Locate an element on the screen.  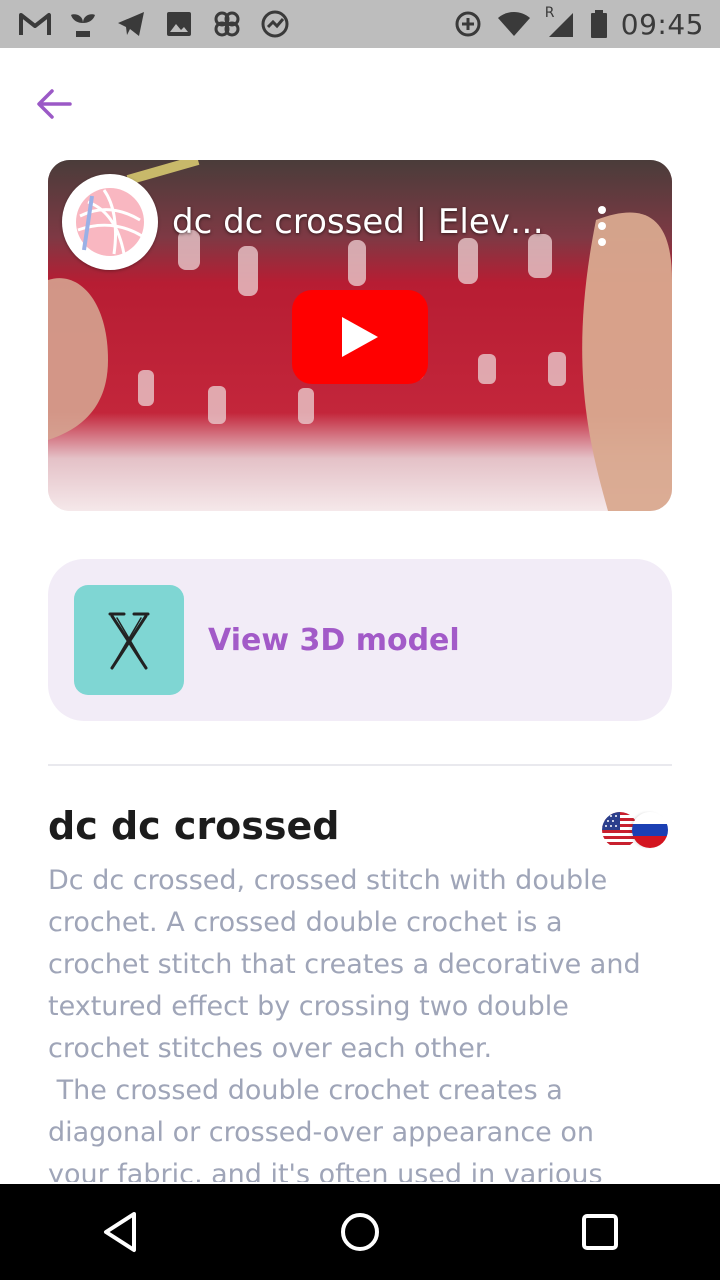
telegram-icon is located at coordinates (131, 24).